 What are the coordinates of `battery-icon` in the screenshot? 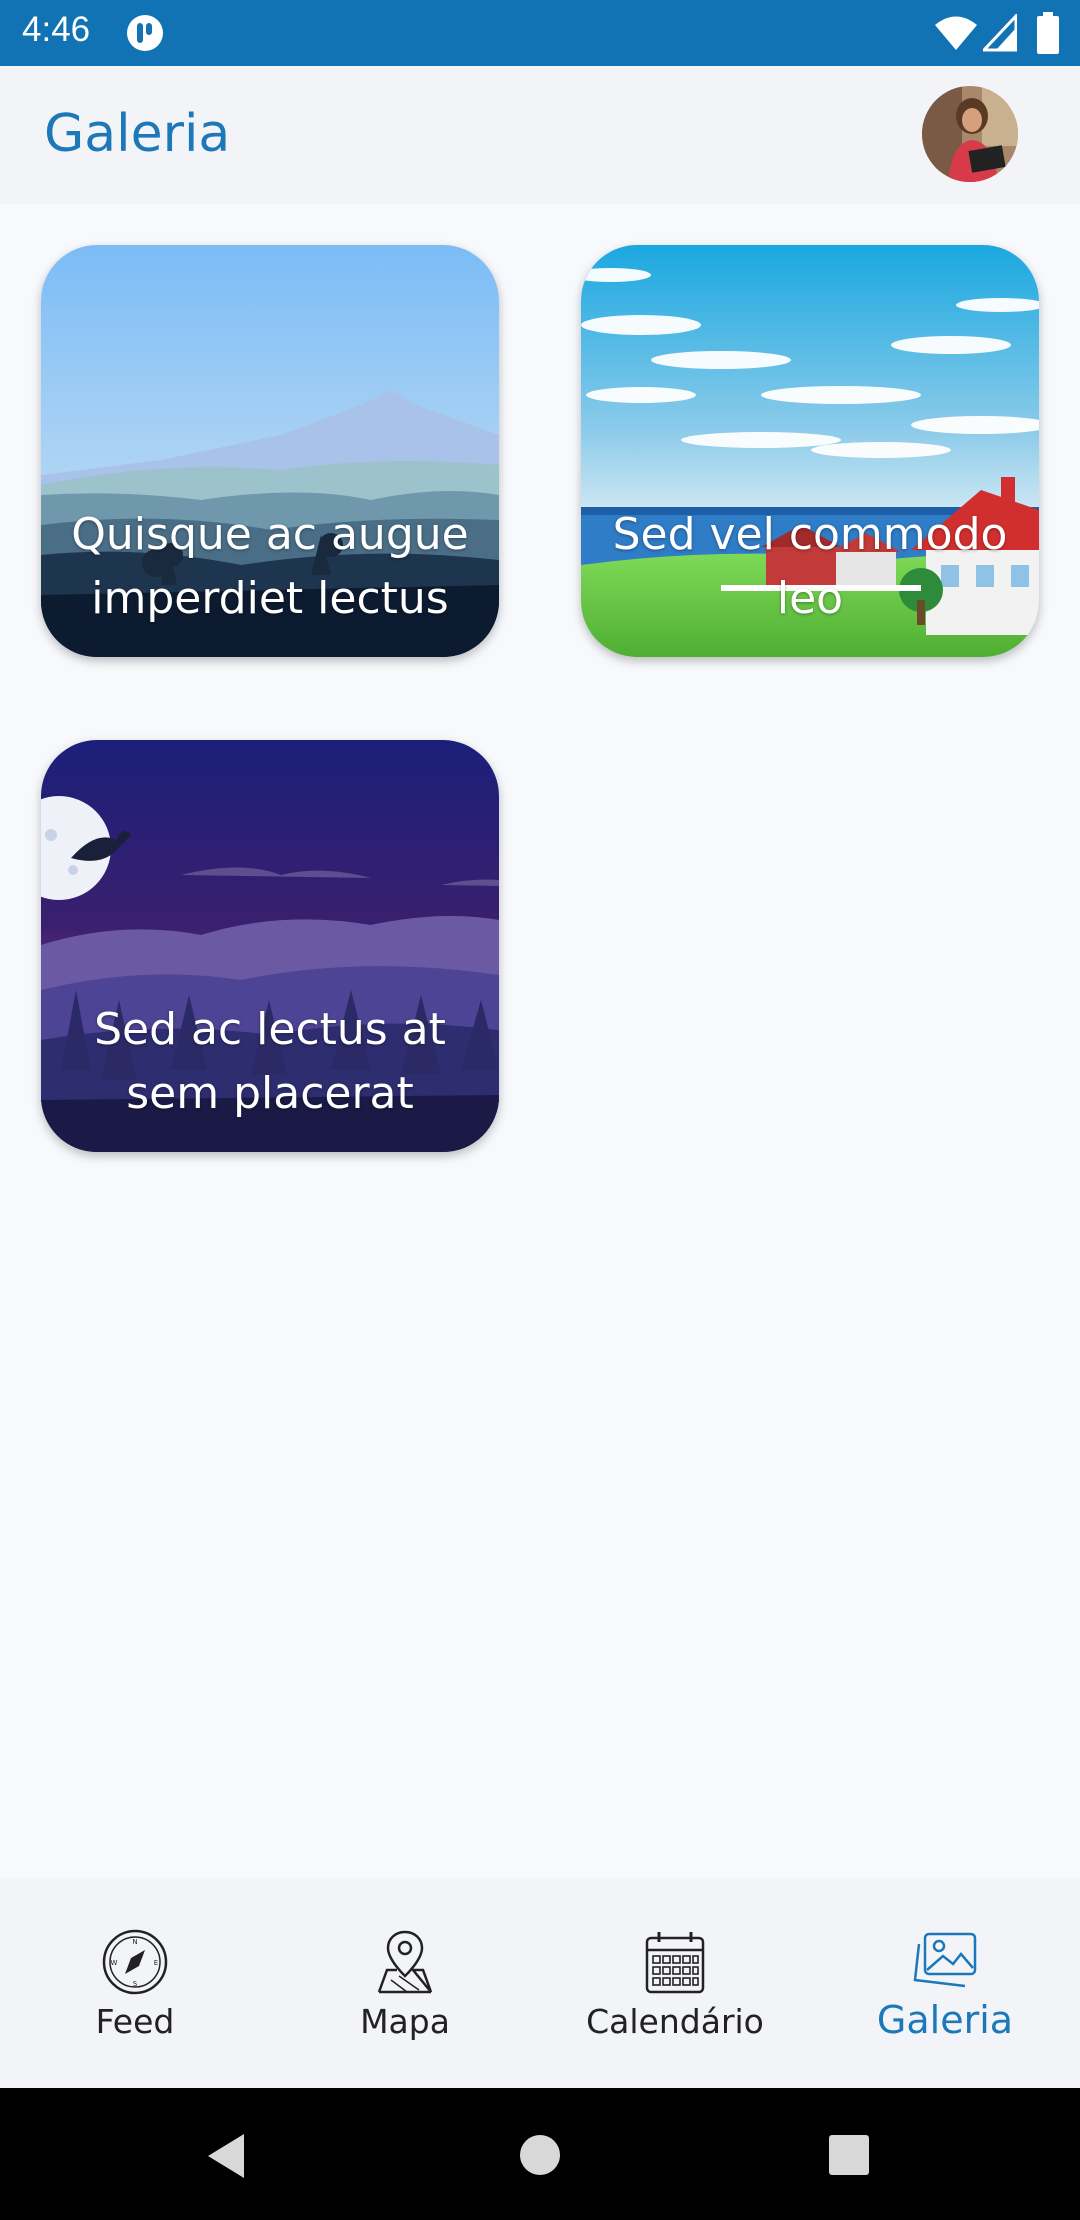 It's located at (1048, 33).